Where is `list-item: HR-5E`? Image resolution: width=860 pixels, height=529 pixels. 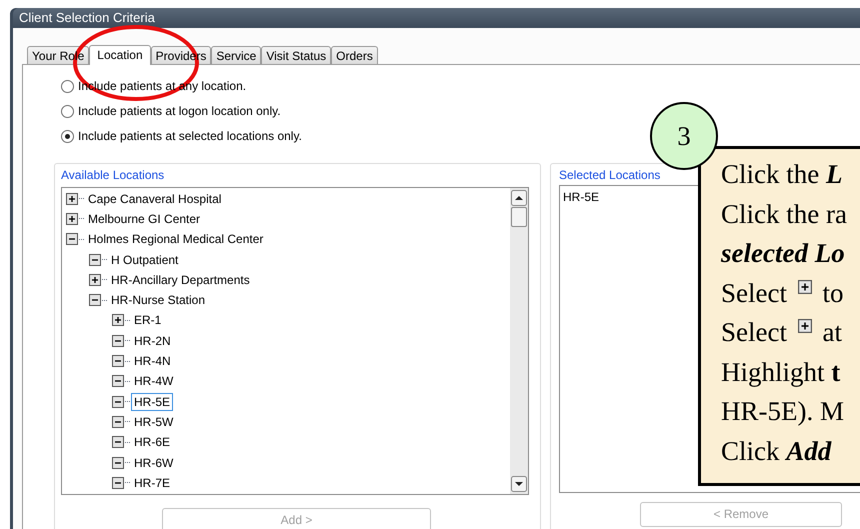
list-item: HR-5E is located at coordinates (581, 197).